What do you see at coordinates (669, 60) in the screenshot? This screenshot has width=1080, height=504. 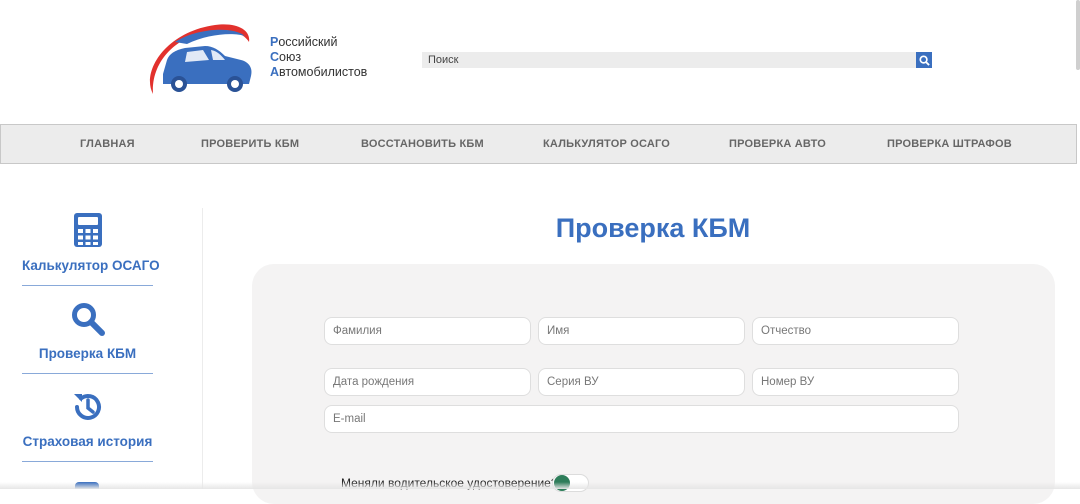 I see `search-input` at bounding box center [669, 60].